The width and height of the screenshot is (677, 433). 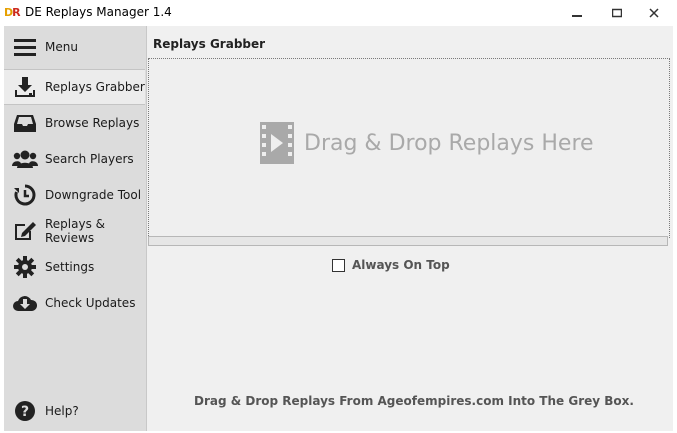 I want to click on maximize-icon, so click(x=617, y=13).